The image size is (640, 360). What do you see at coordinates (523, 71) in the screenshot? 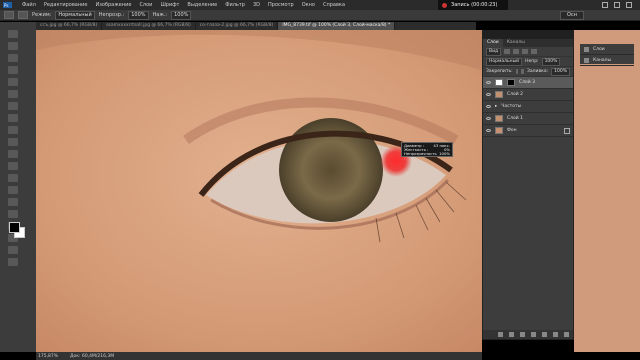
I see `lock-position-icon` at bounding box center [523, 71].